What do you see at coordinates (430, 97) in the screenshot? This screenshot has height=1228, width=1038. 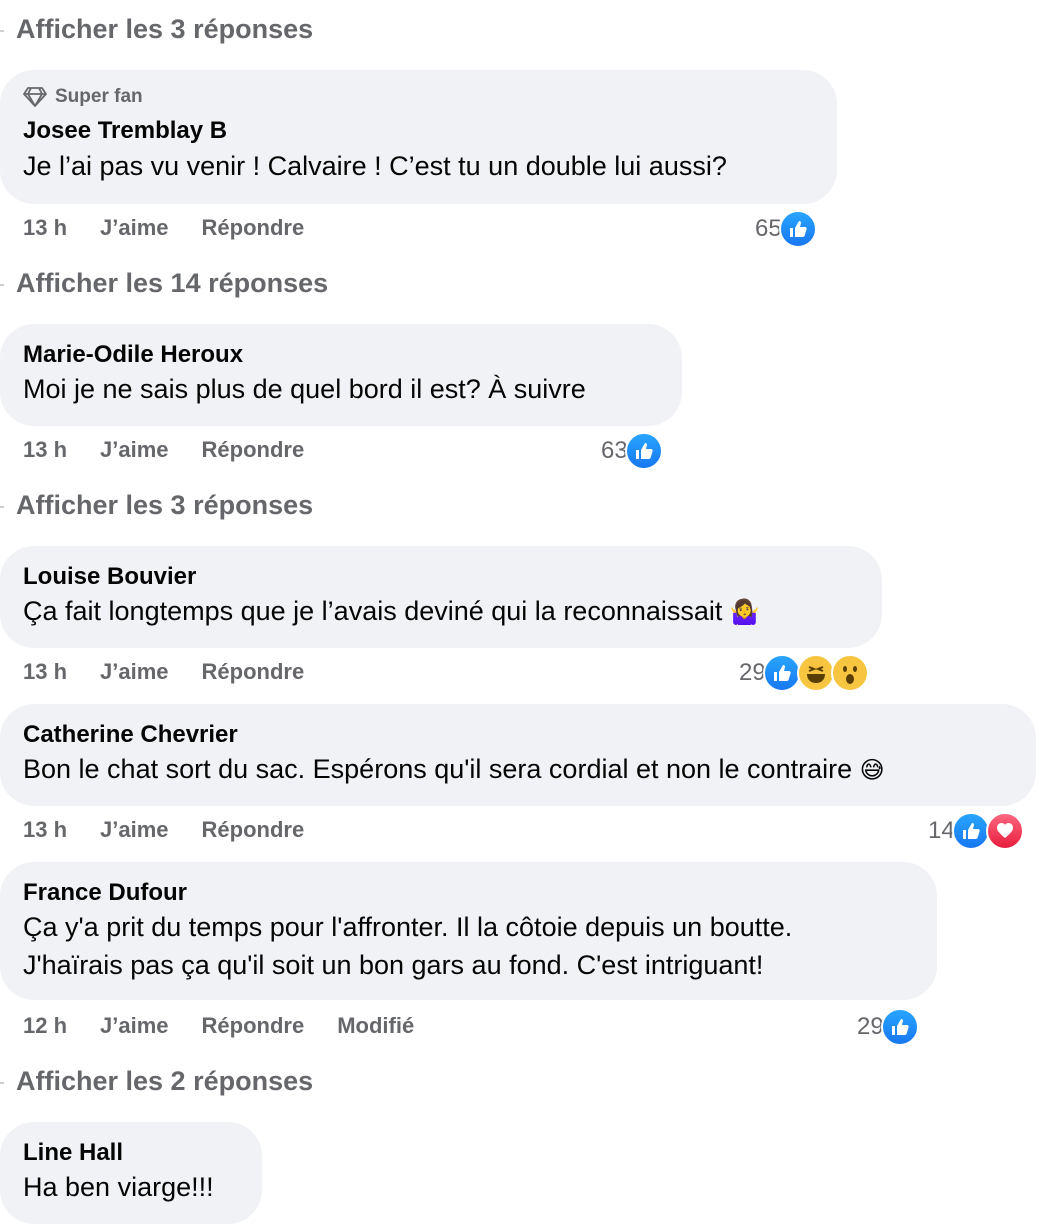 I see `super-fan-badge: Super fan` at bounding box center [430, 97].